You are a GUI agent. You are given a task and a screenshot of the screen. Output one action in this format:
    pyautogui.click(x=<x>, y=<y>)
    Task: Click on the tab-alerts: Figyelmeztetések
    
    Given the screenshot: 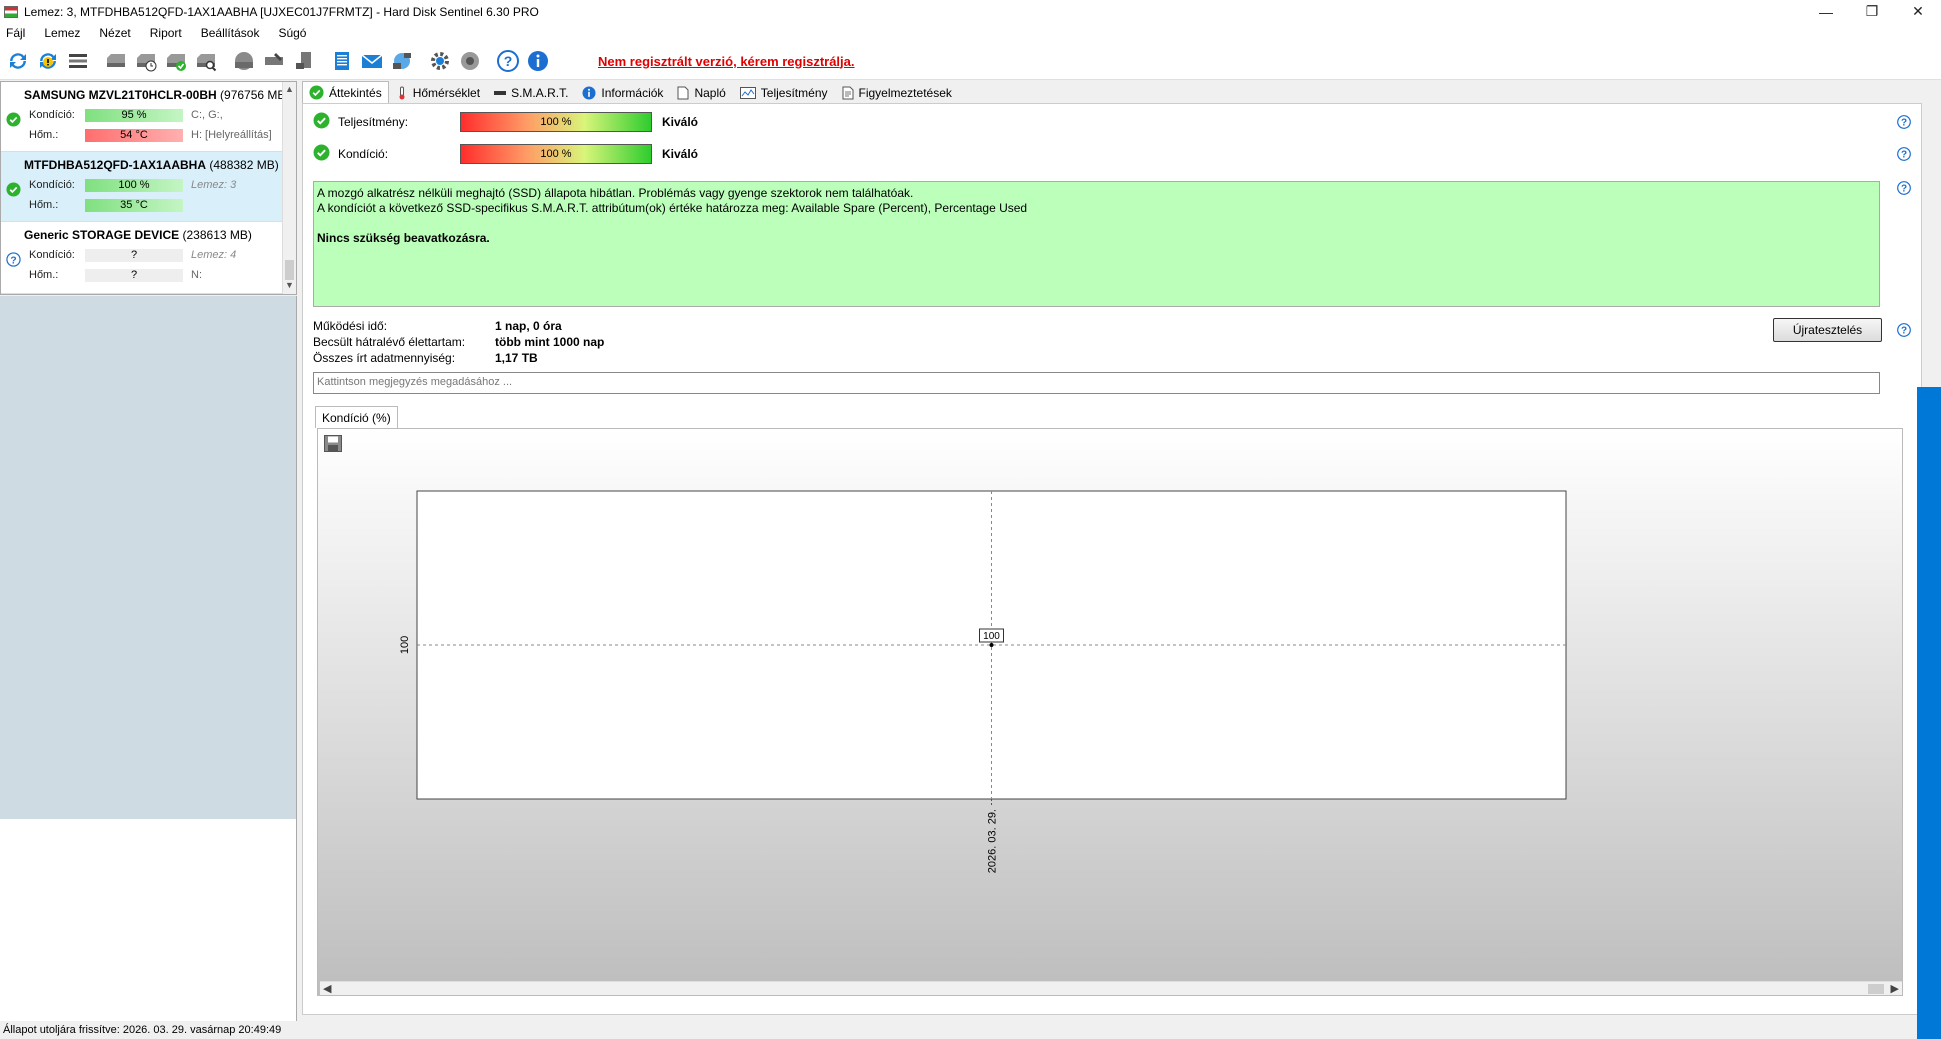 What is the action you would take?
    pyautogui.click(x=897, y=93)
    